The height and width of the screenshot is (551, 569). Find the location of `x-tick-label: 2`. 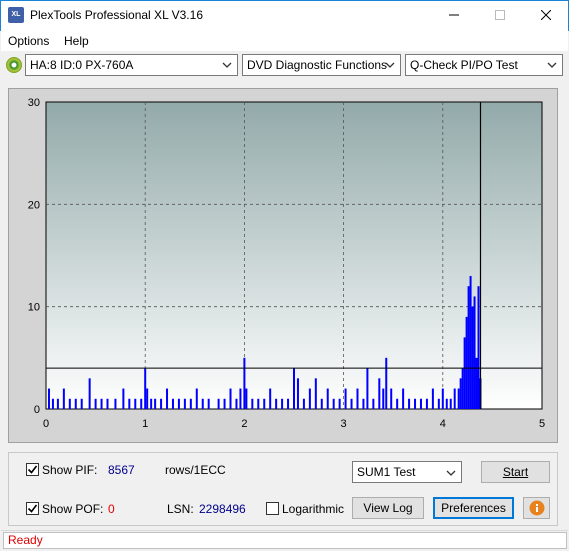

x-tick-label: 2 is located at coordinates (244, 424).